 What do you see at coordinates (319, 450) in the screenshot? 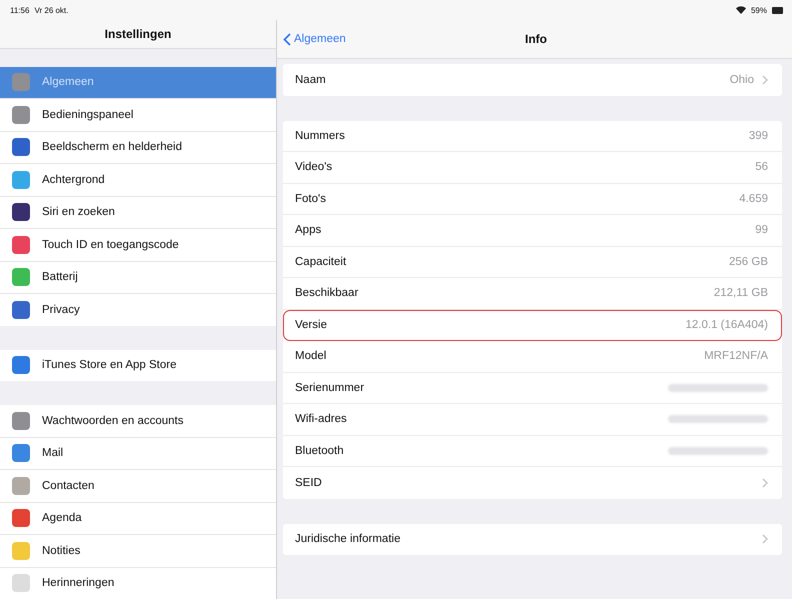
I see `row-label: Bluetooth` at bounding box center [319, 450].